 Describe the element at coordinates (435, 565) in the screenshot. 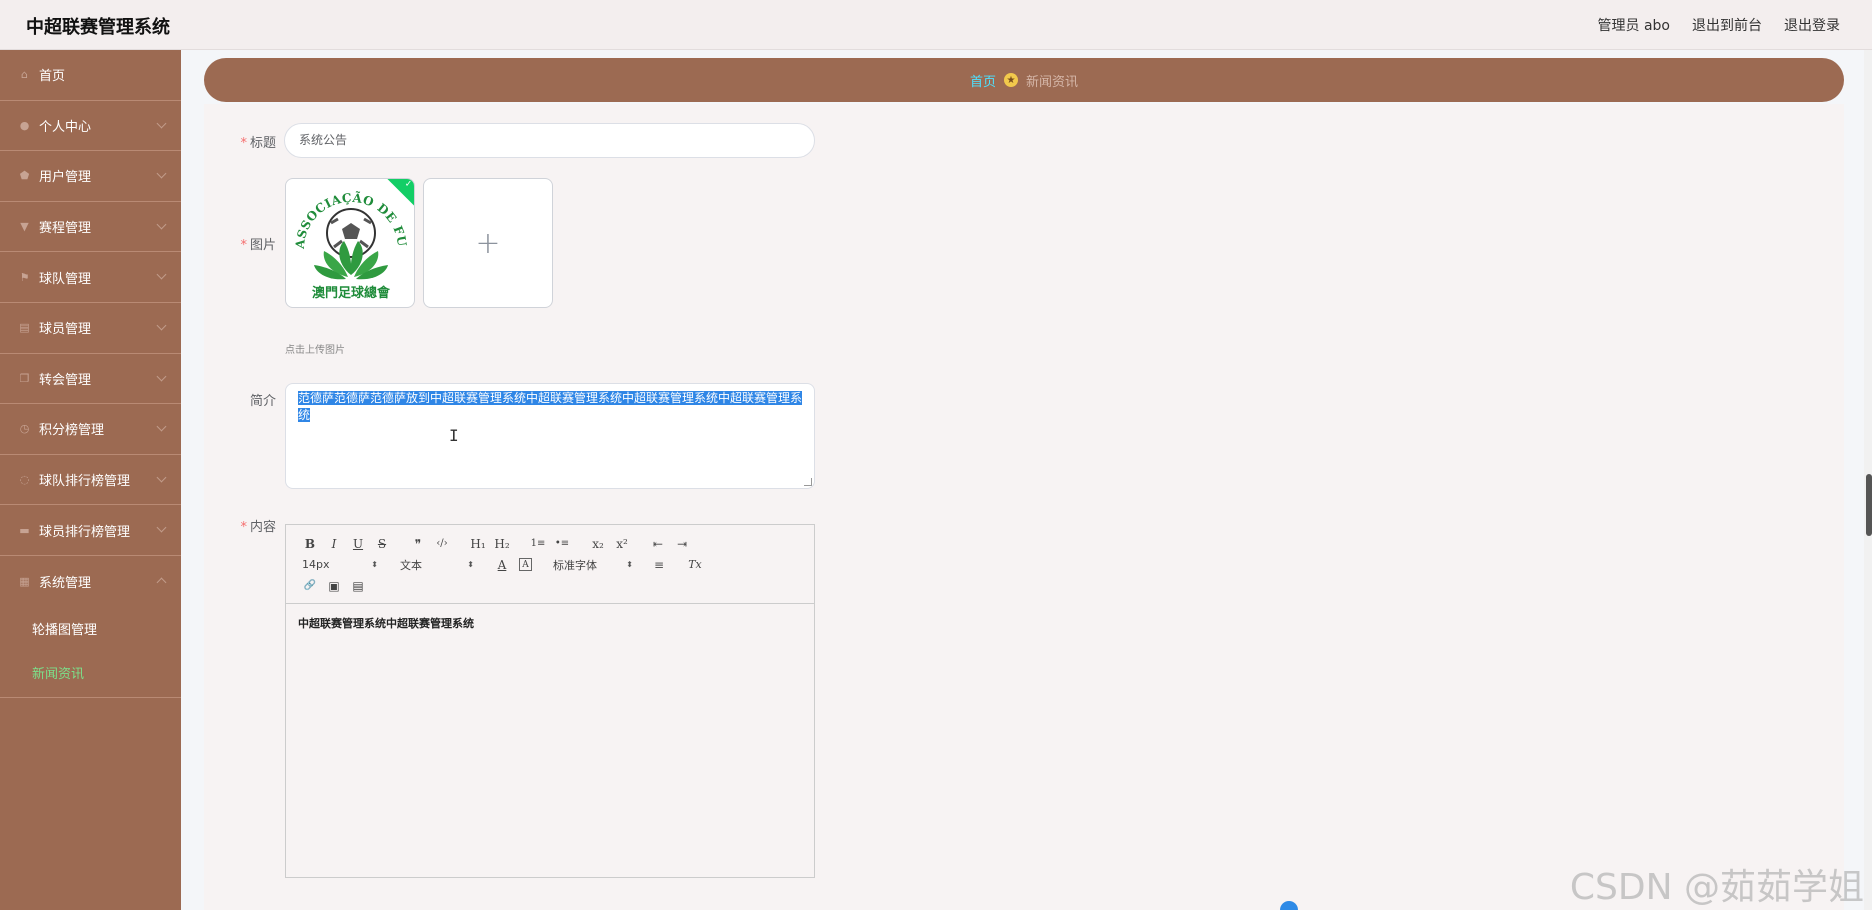

I see `text-style-select: 文本 ⬍` at that location.